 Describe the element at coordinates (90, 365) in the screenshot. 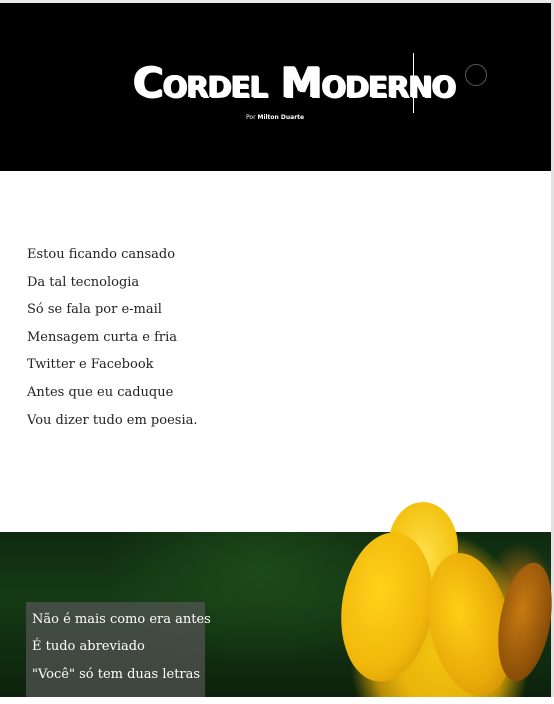

I see `poem-line: Twitter e Facebook` at that location.